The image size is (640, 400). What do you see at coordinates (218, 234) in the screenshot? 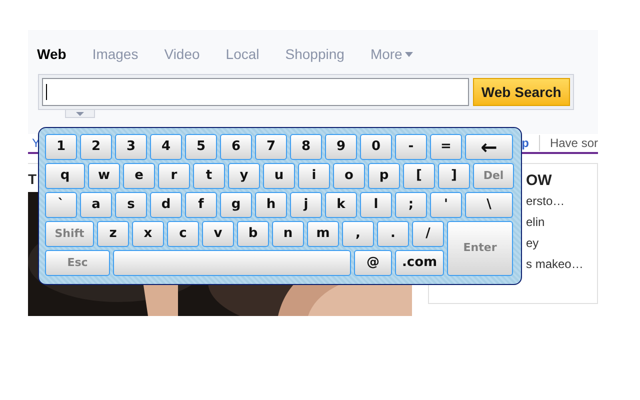
I see `keyboard-key: v` at bounding box center [218, 234].